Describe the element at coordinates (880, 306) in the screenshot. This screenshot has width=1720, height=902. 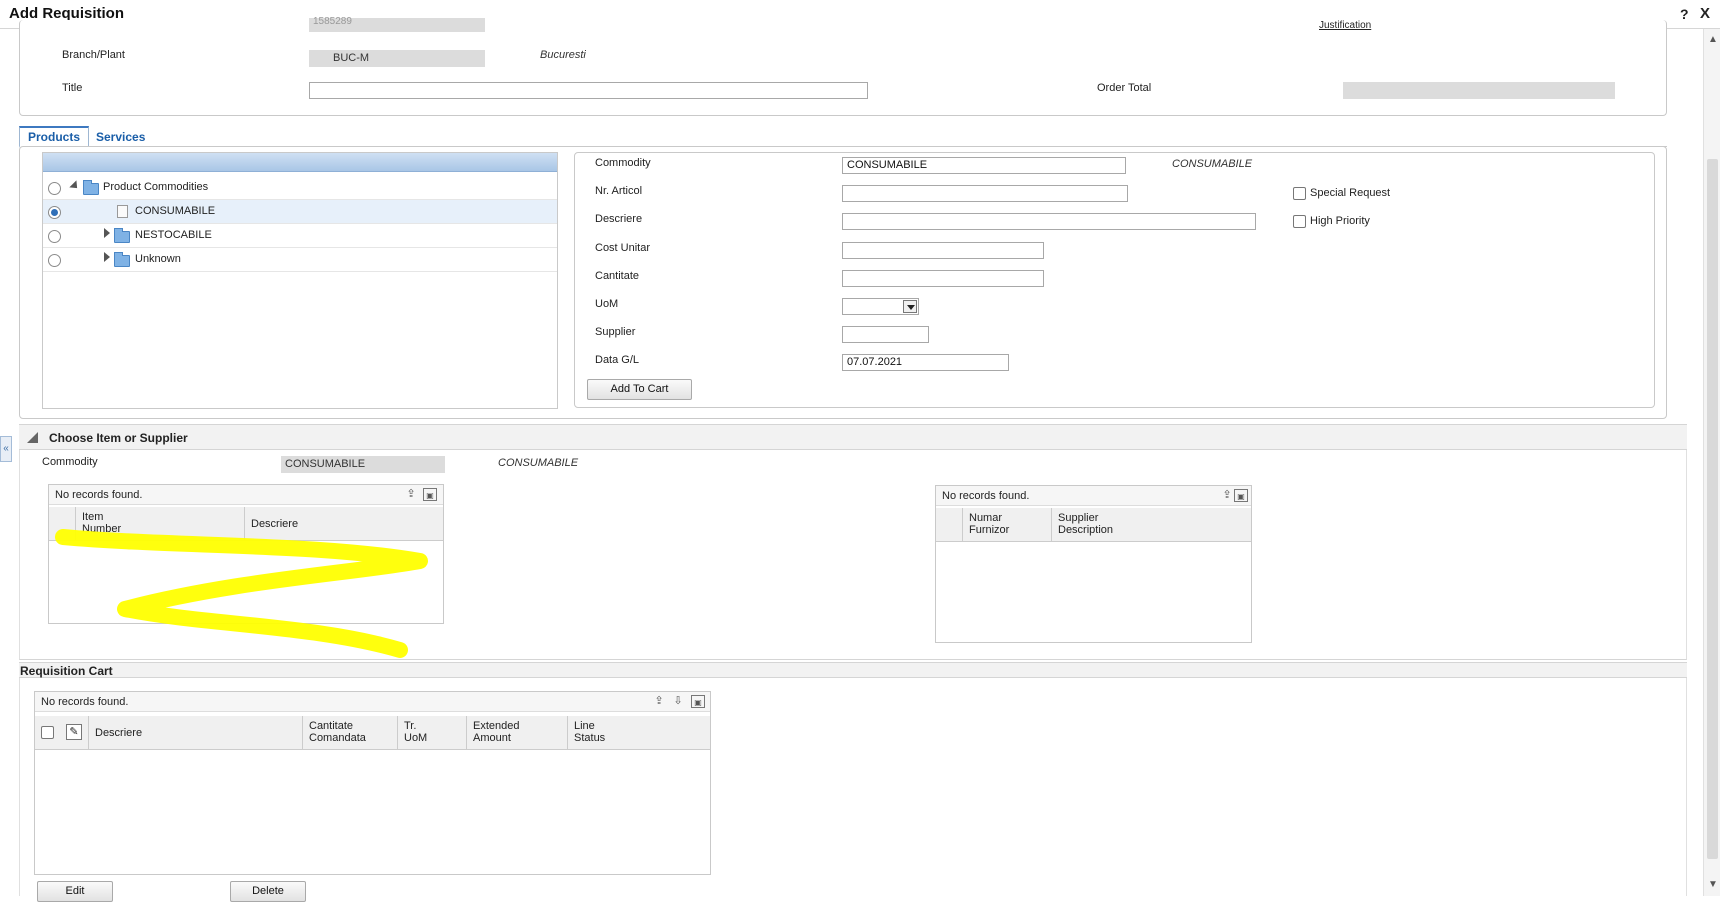
I see `uom-select` at that location.